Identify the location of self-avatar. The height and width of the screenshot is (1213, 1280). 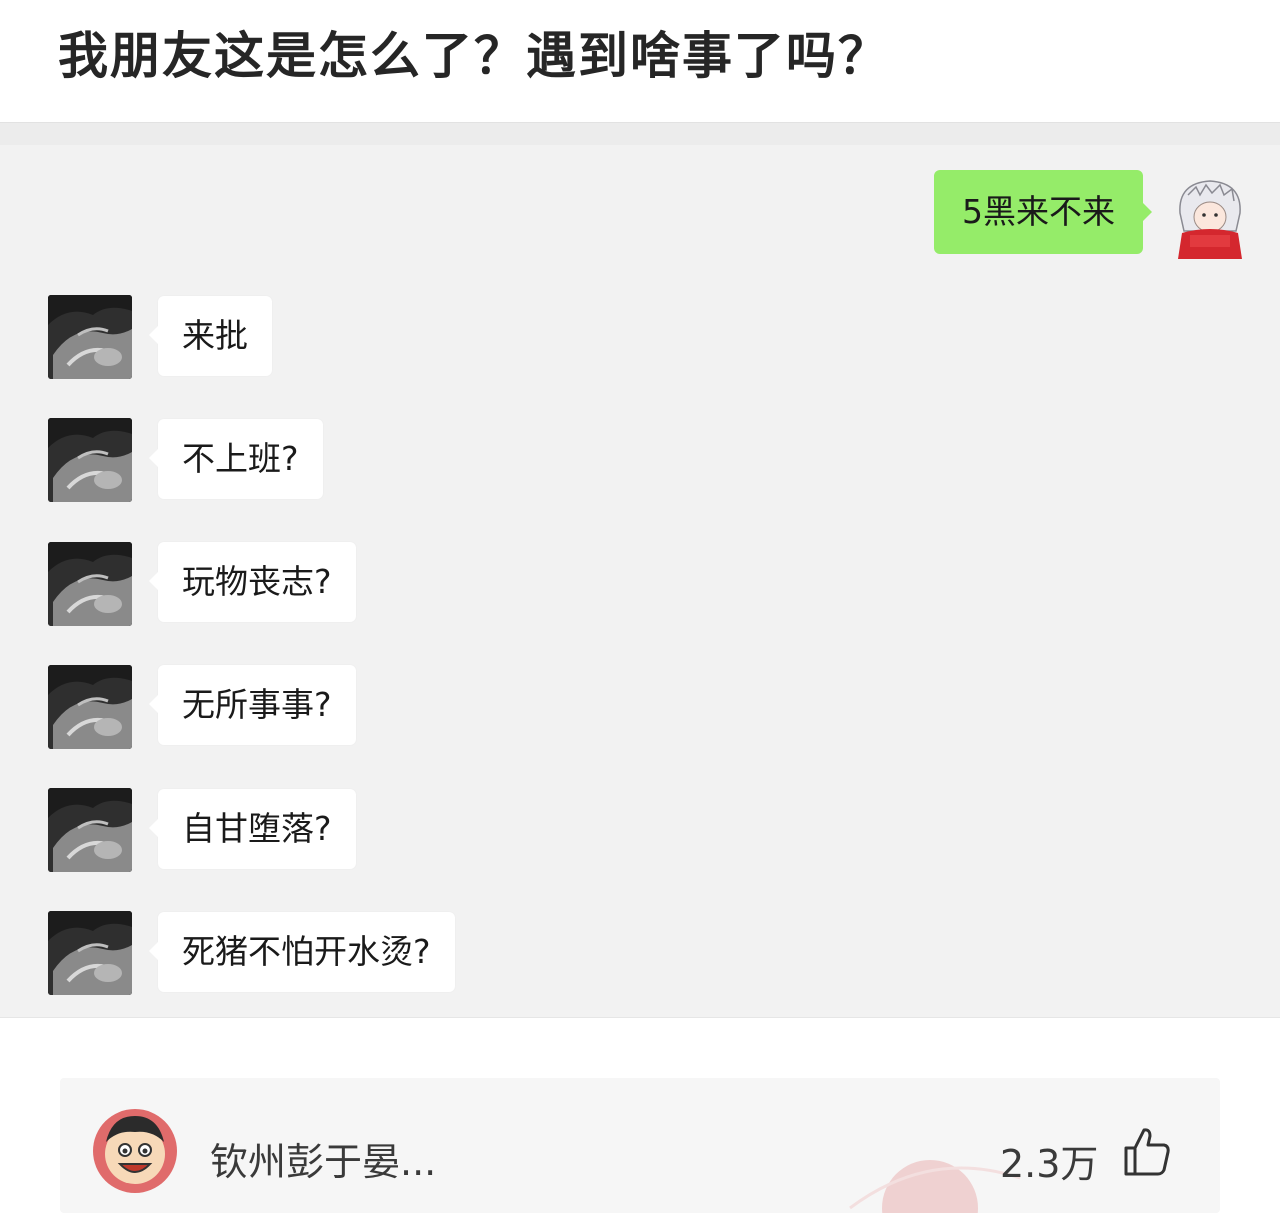
(1210, 216).